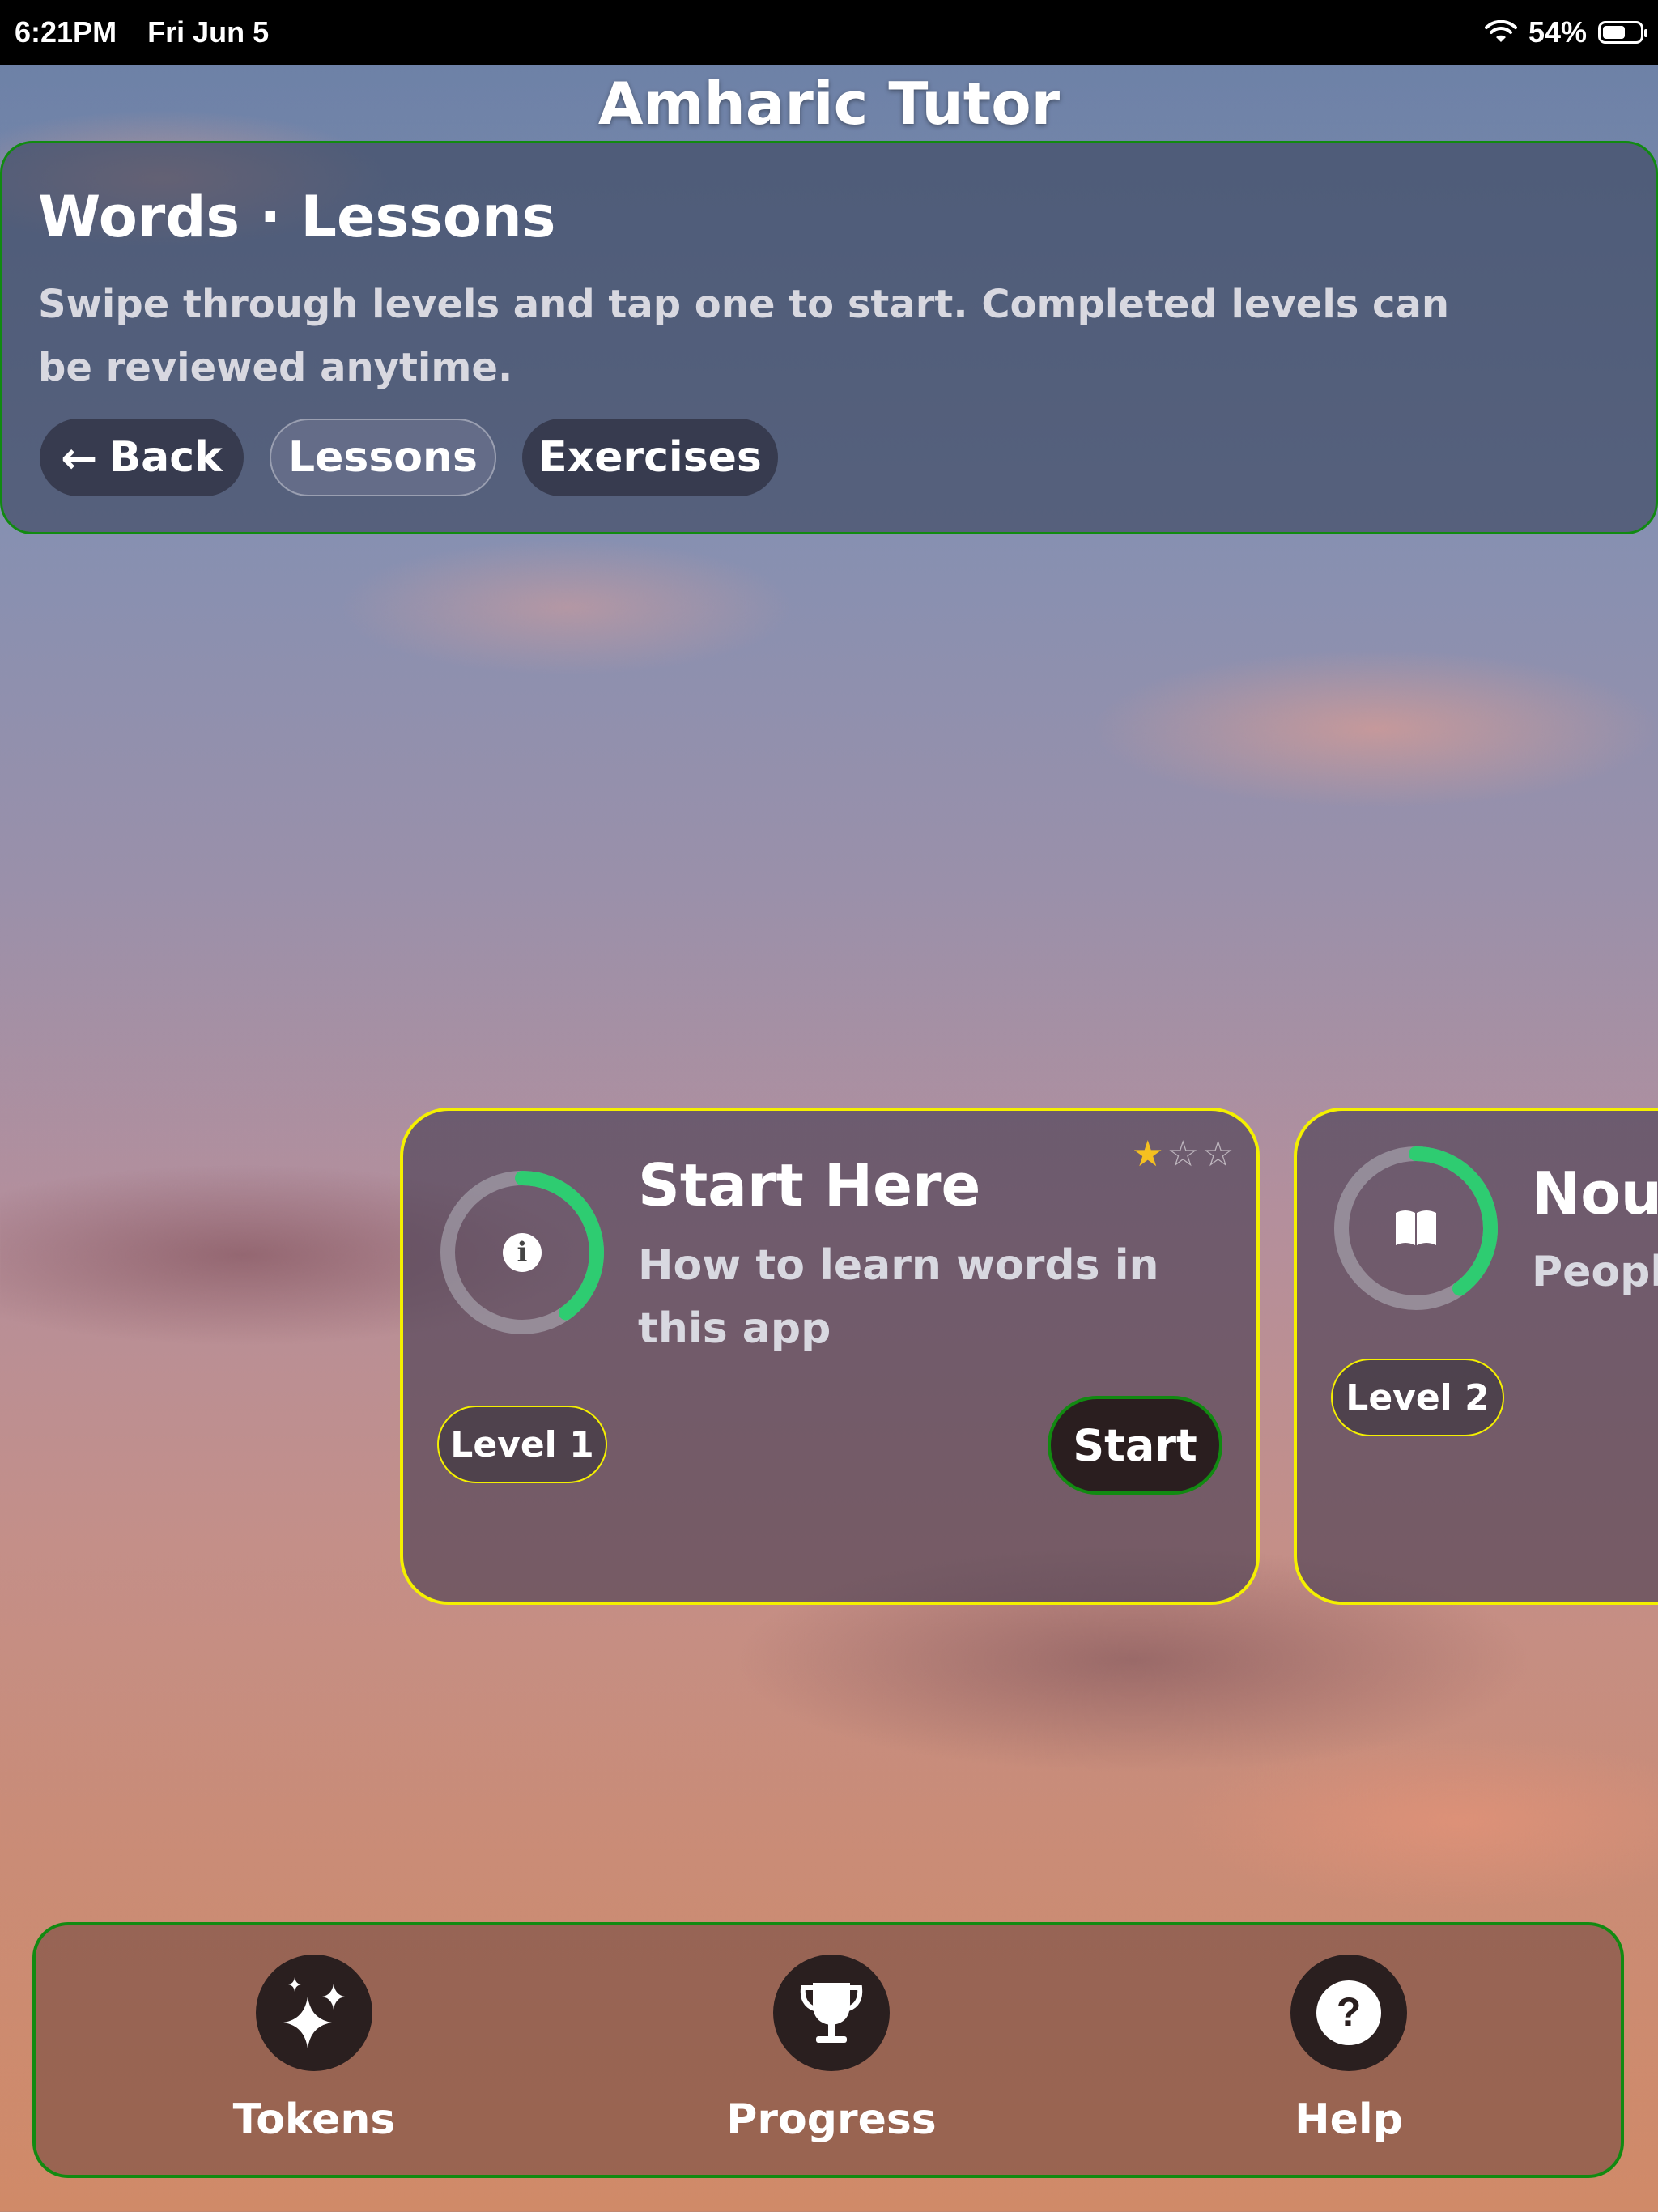 The height and width of the screenshot is (2212, 1658). I want to click on battery-percent: 54%, so click(1557, 32).